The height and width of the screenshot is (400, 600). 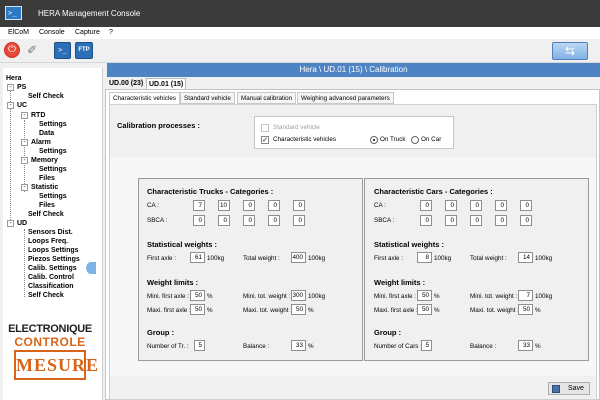 What do you see at coordinates (47, 178) in the screenshot?
I see `tree-node-memory-files: Files` at bounding box center [47, 178].